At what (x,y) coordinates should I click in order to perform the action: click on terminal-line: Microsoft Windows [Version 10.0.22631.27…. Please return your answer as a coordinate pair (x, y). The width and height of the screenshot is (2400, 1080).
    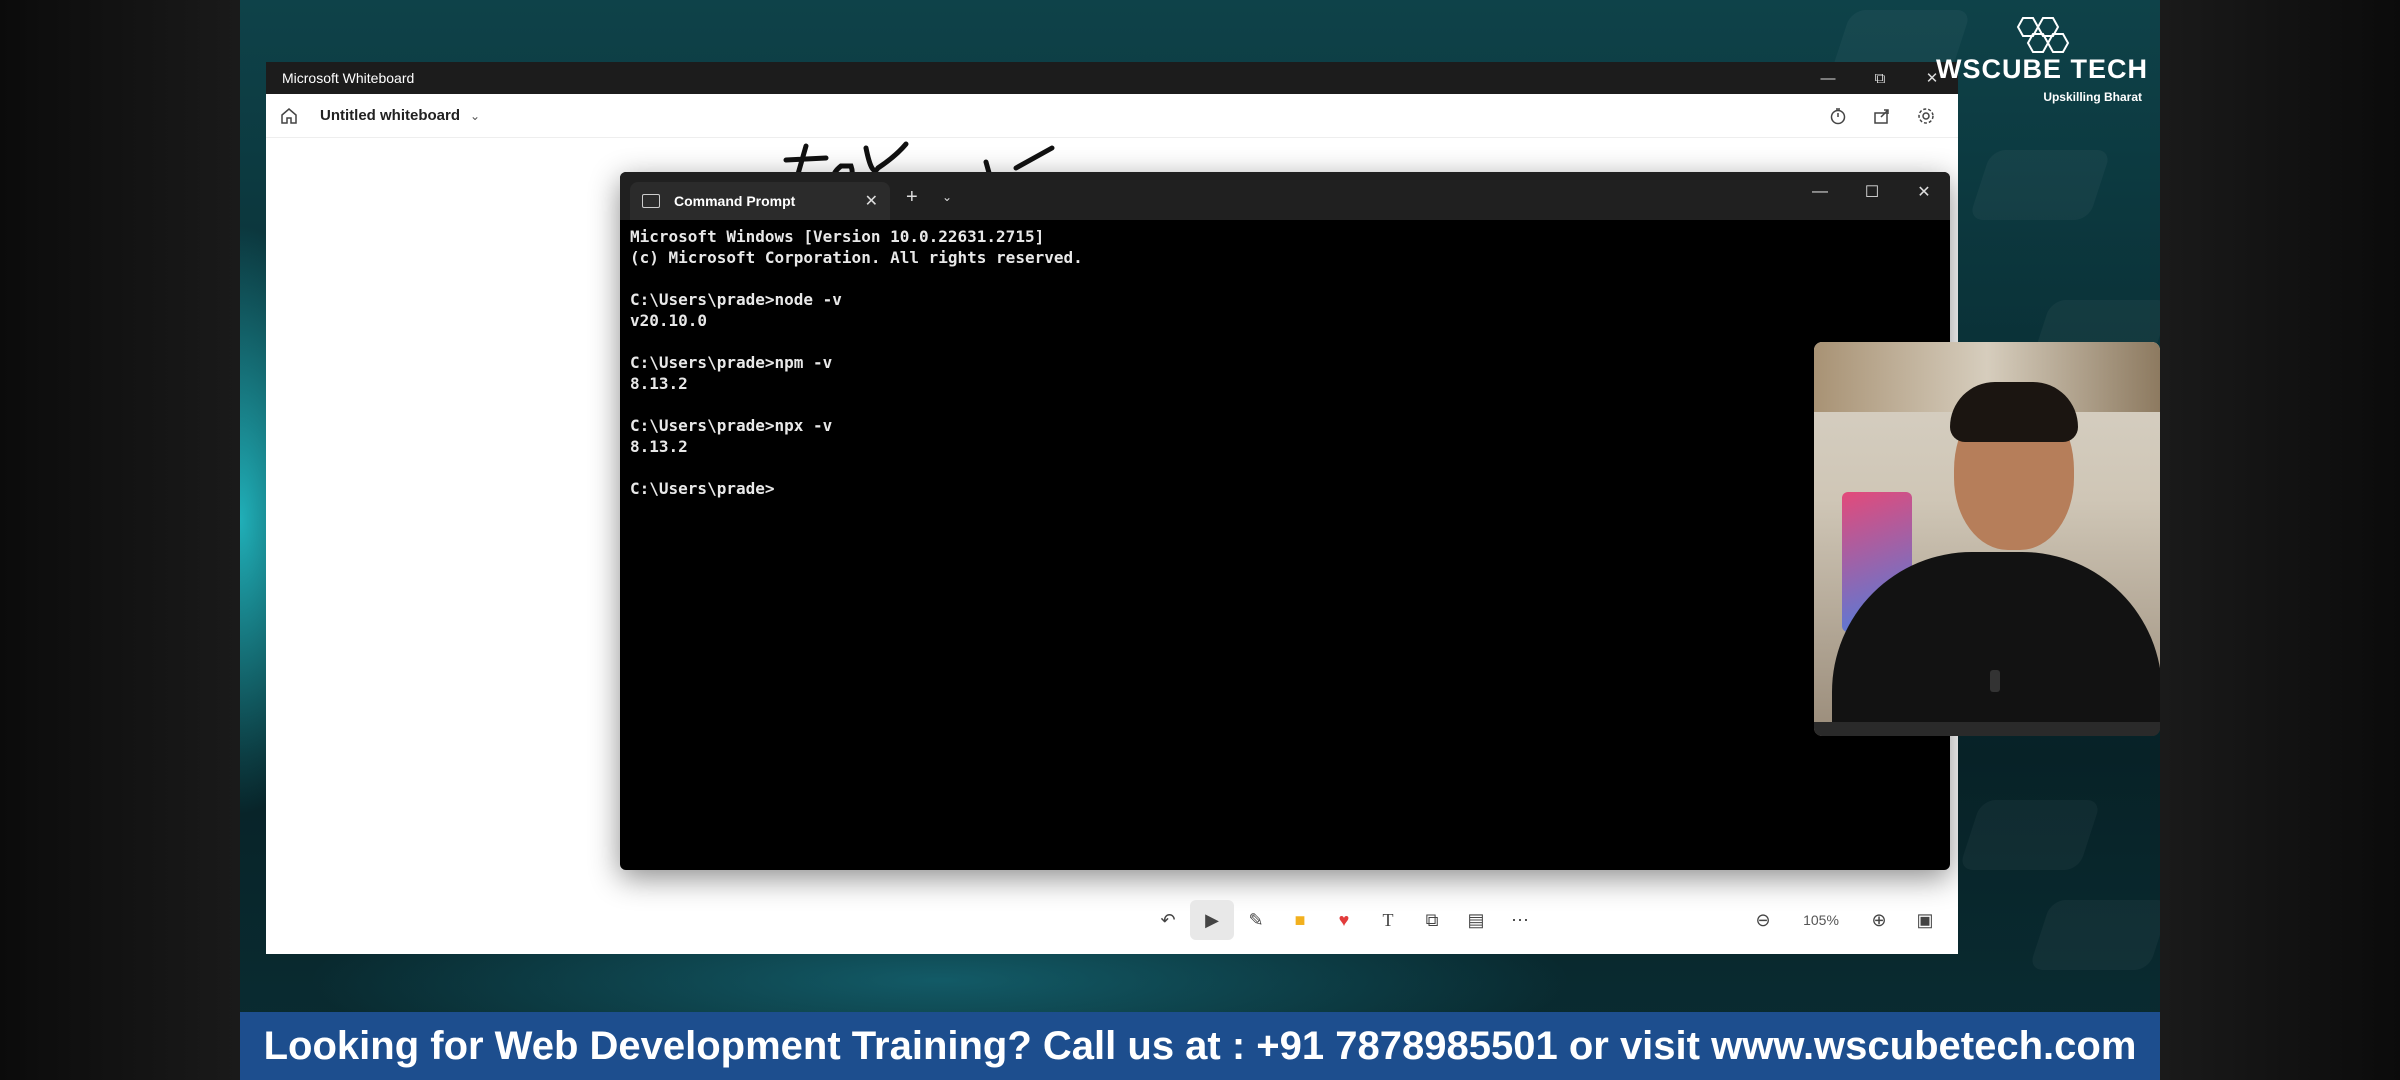
    Looking at the image, I should click on (837, 236).